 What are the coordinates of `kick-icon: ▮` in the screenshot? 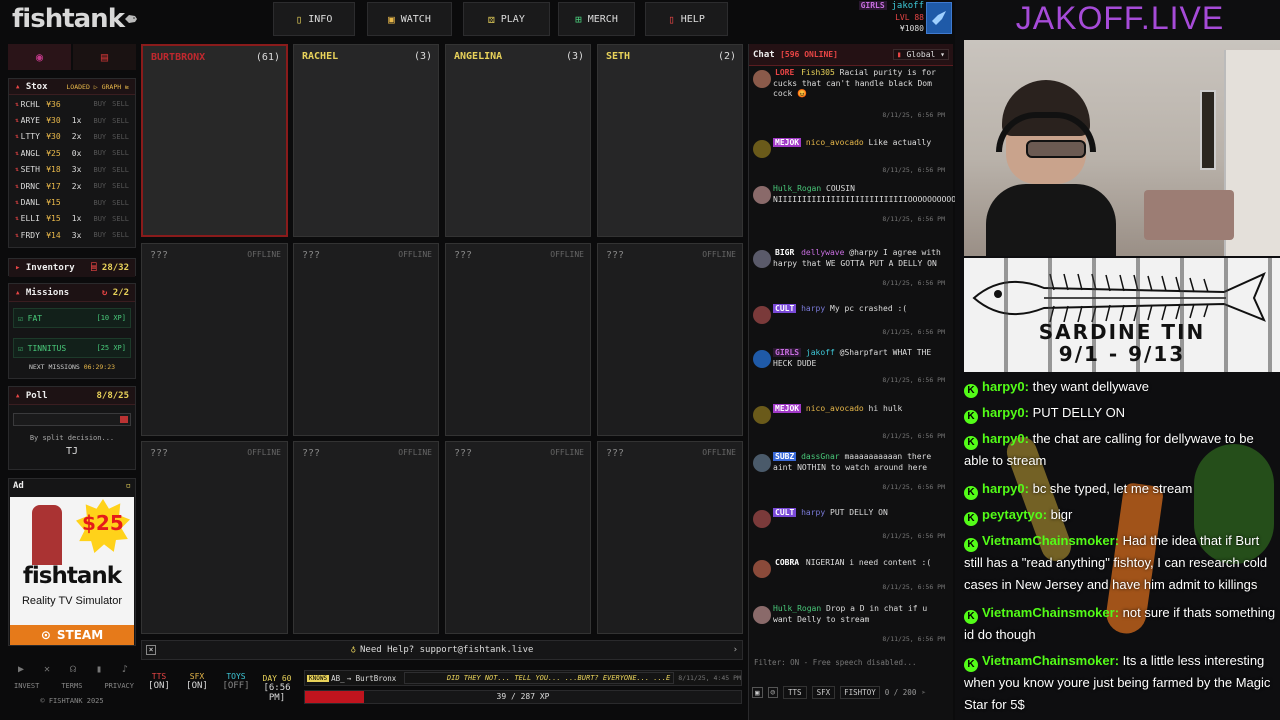 It's located at (99, 669).